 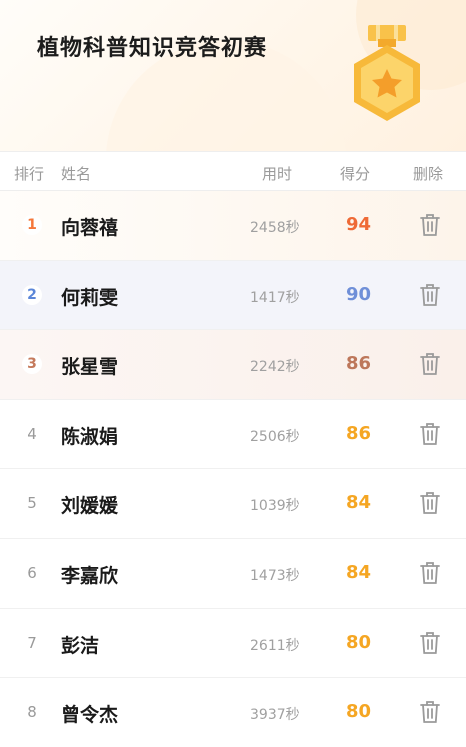 I want to click on participant-name: 曾令杰, so click(x=90, y=715).